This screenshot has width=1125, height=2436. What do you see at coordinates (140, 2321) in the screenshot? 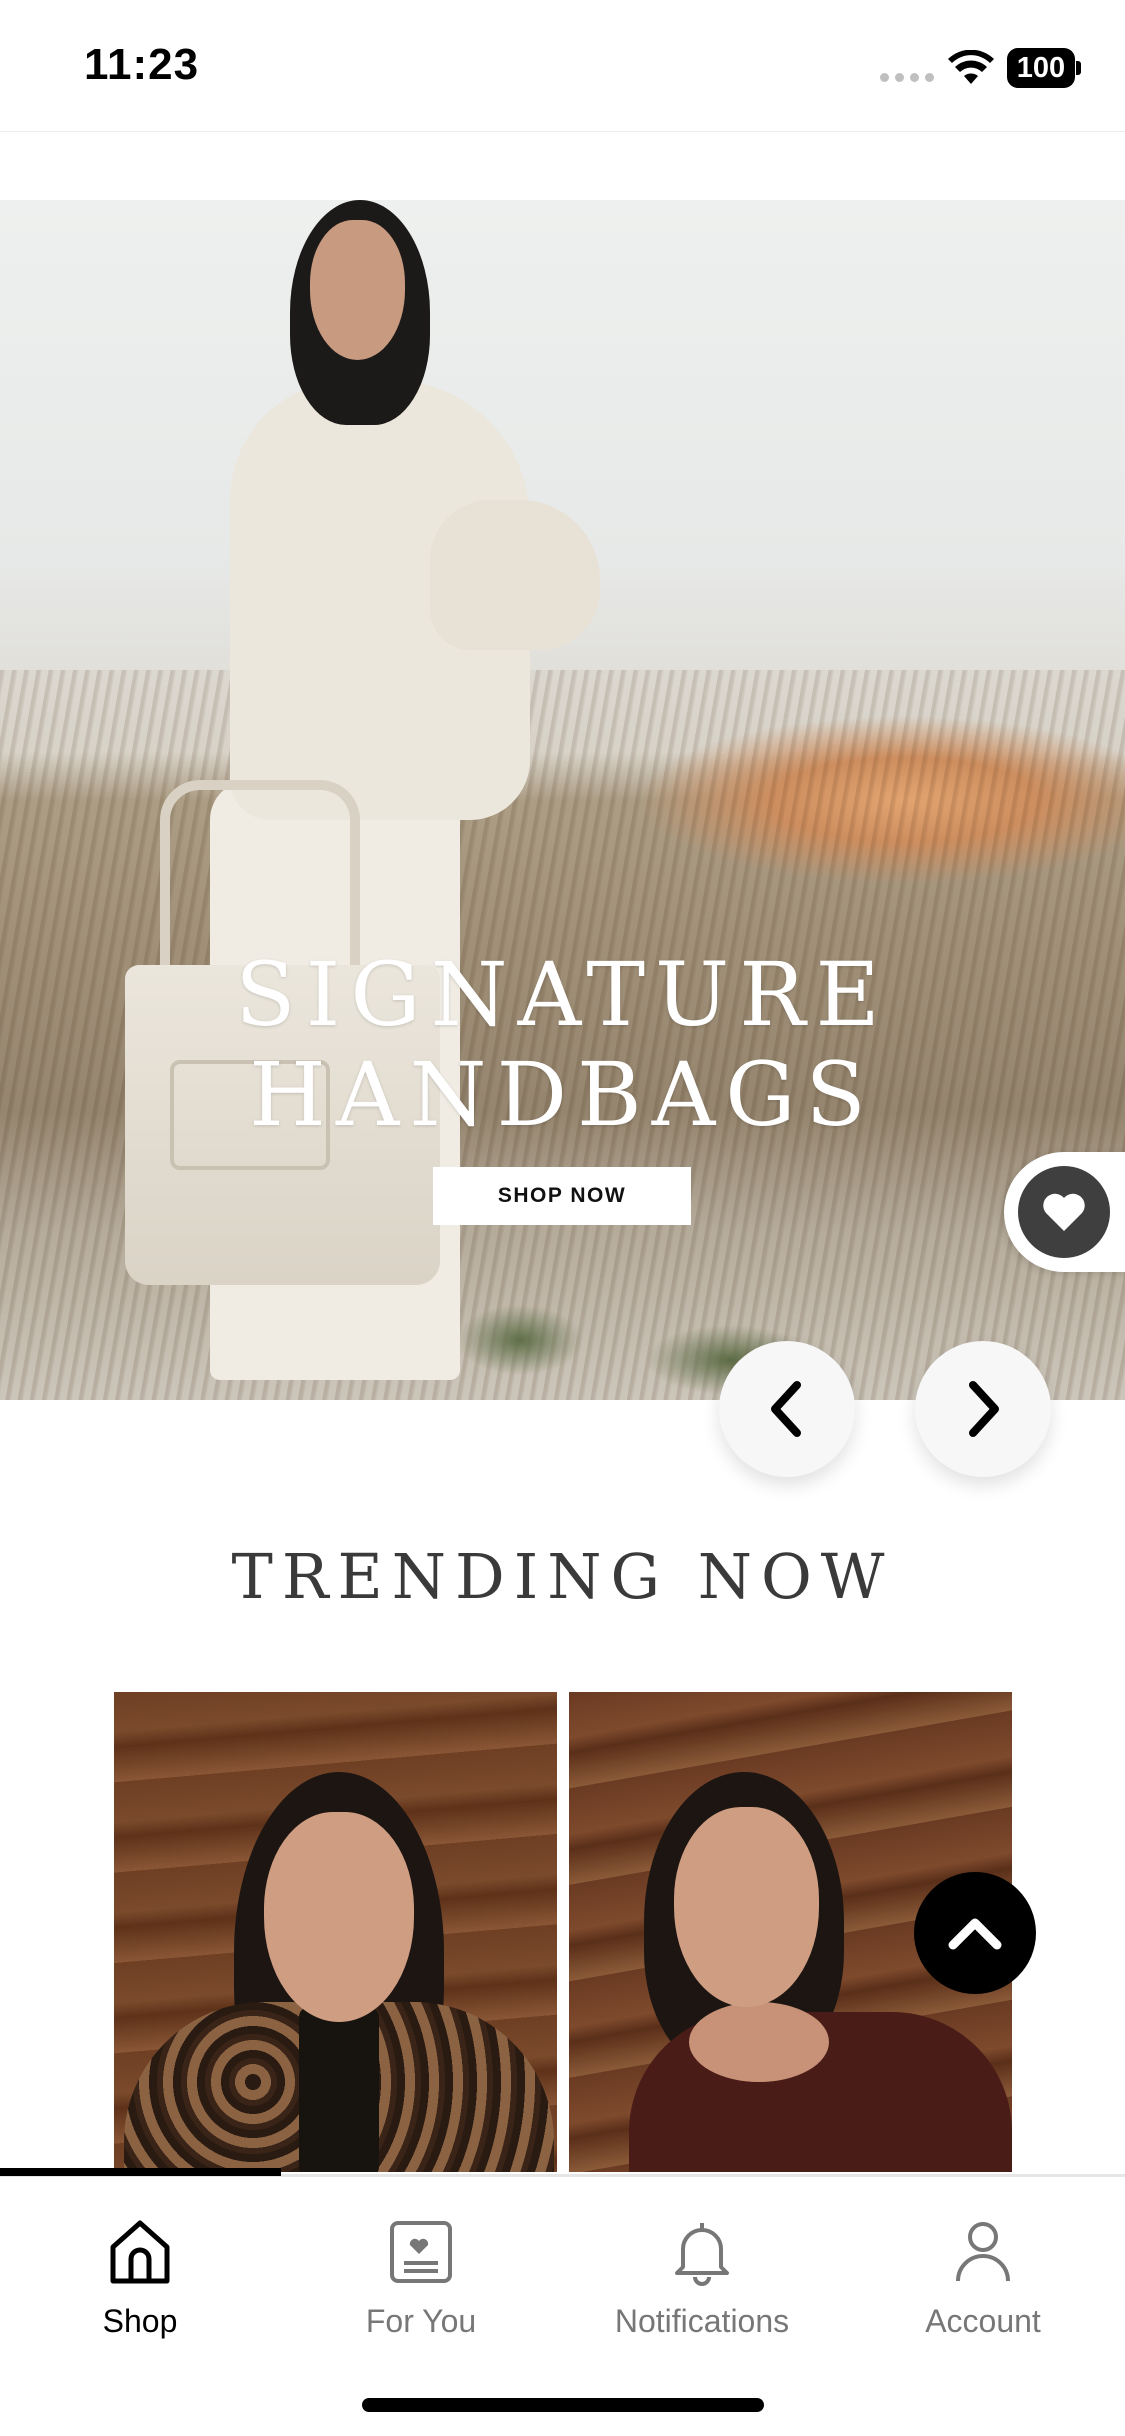
I see `tab-label: Shop` at bounding box center [140, 2321].